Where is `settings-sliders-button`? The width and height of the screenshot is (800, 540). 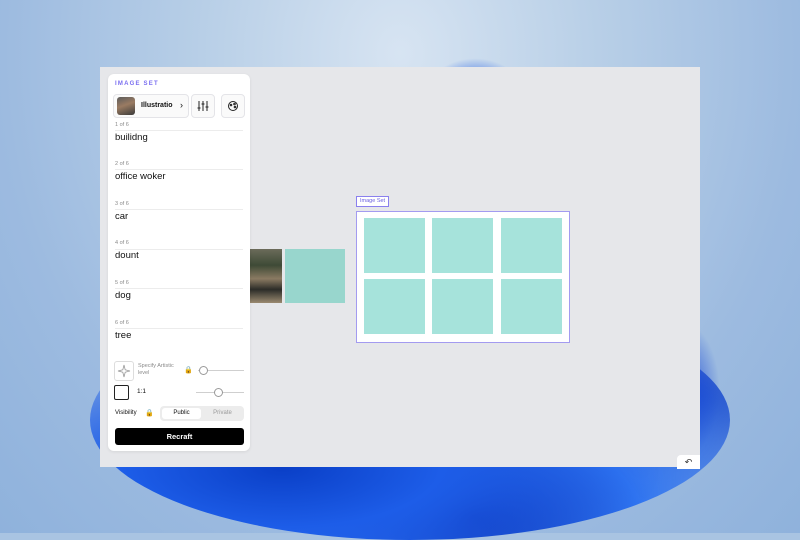 settings-sliders-button is located at coordinates (203, 106).